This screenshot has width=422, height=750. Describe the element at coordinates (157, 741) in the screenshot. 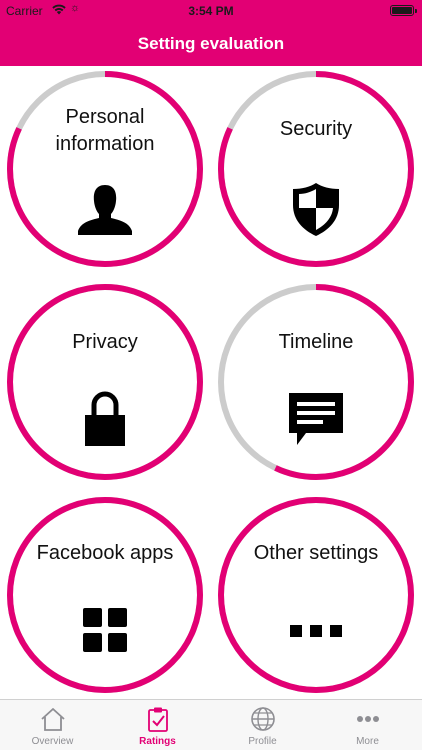

I see `tab-label: Ratings` at that location.